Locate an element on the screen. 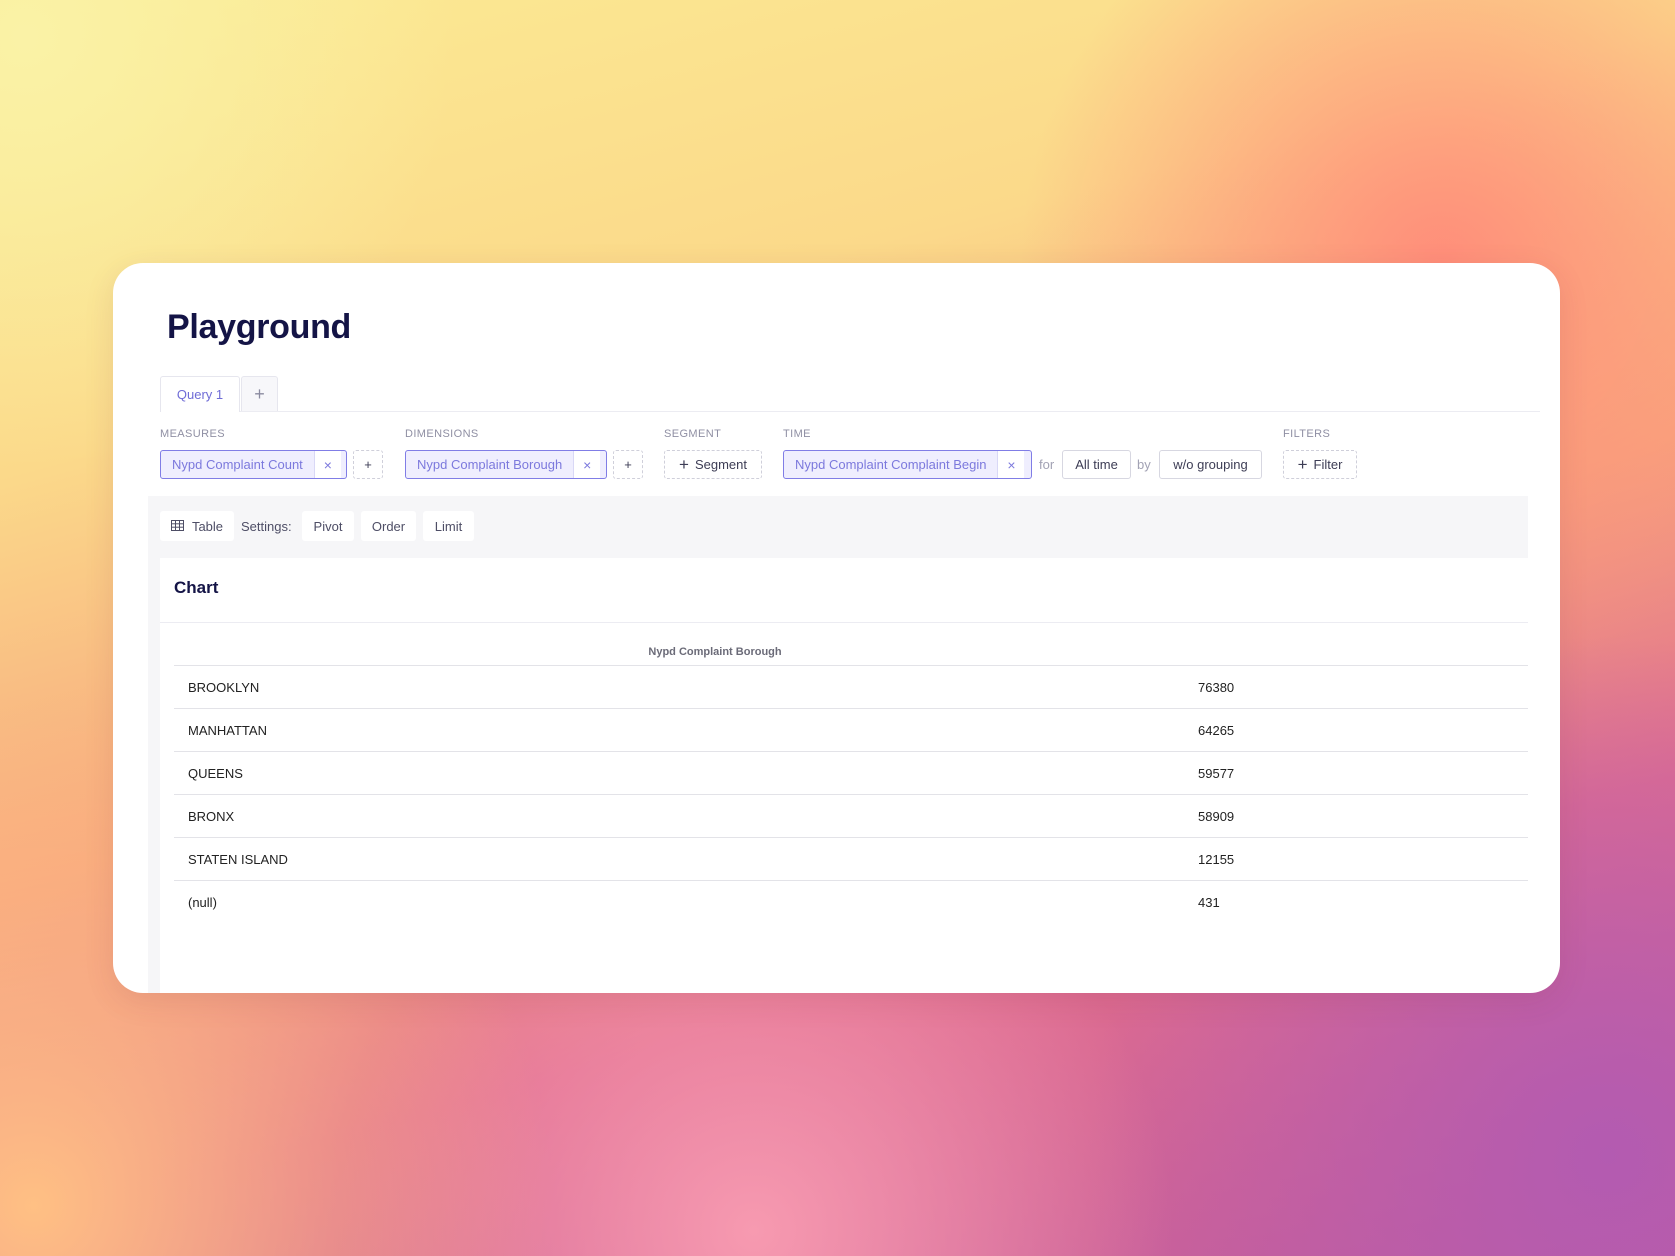  segment-label: SEGMENT is located at coordinates (693, 434).